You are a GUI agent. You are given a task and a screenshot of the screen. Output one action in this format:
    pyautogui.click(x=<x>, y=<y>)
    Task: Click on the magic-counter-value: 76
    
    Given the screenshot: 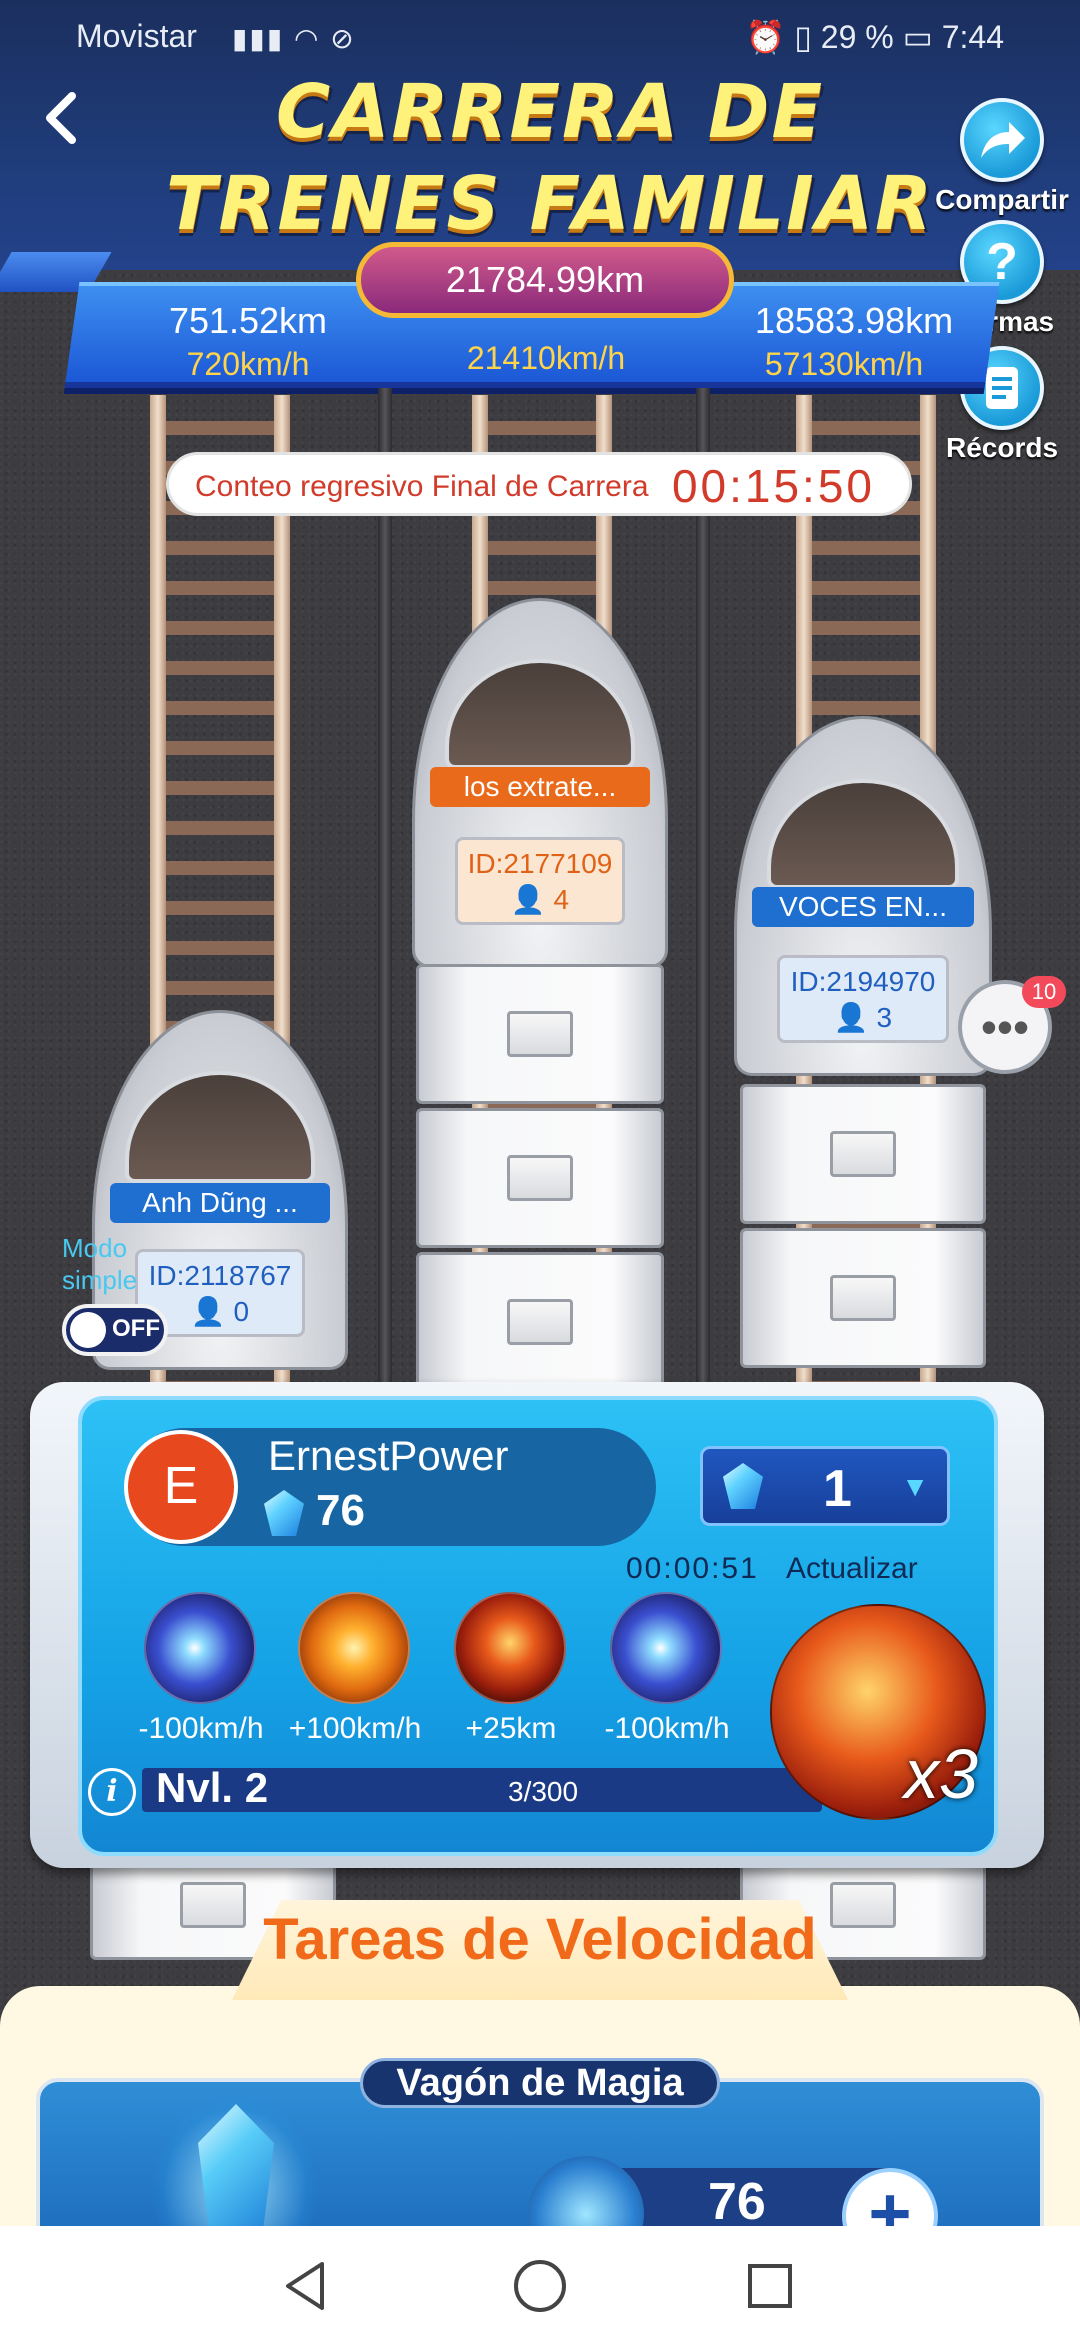 What is the action you would take?
    pyautogui.click(x=737, y=2202)
    